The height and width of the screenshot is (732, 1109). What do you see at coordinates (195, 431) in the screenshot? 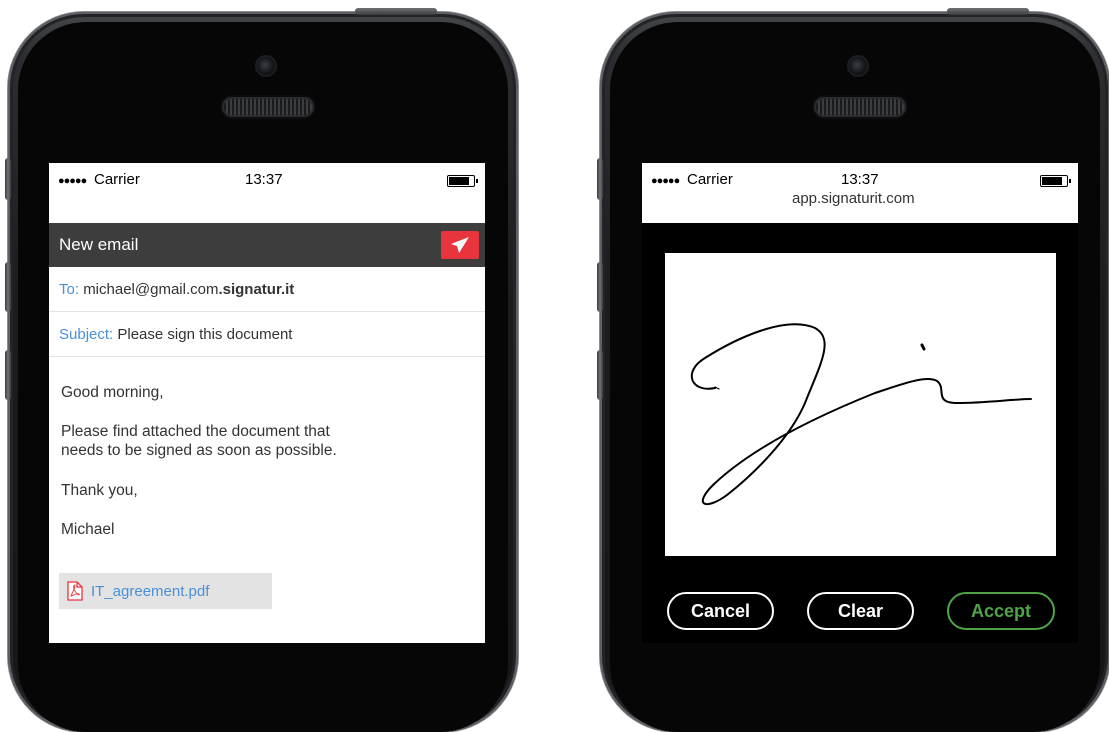
I see `body-line-1: Please find attached the document that` at bounding box center [195, 431].